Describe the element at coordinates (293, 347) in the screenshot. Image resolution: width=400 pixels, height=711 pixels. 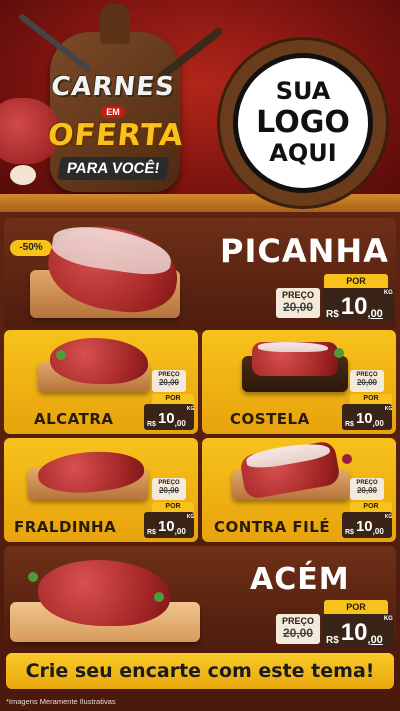
I see `meat-fat-cap` at that location.